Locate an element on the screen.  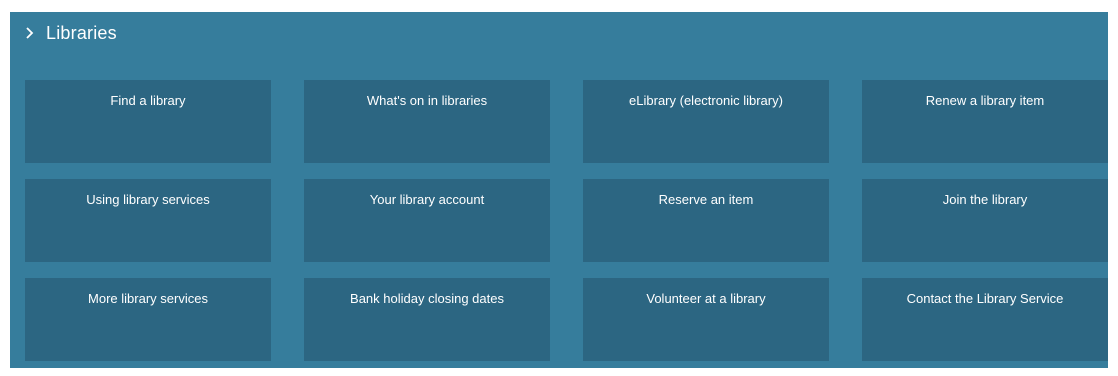
tile-label: Your library account is located at coordinates (427, 199).